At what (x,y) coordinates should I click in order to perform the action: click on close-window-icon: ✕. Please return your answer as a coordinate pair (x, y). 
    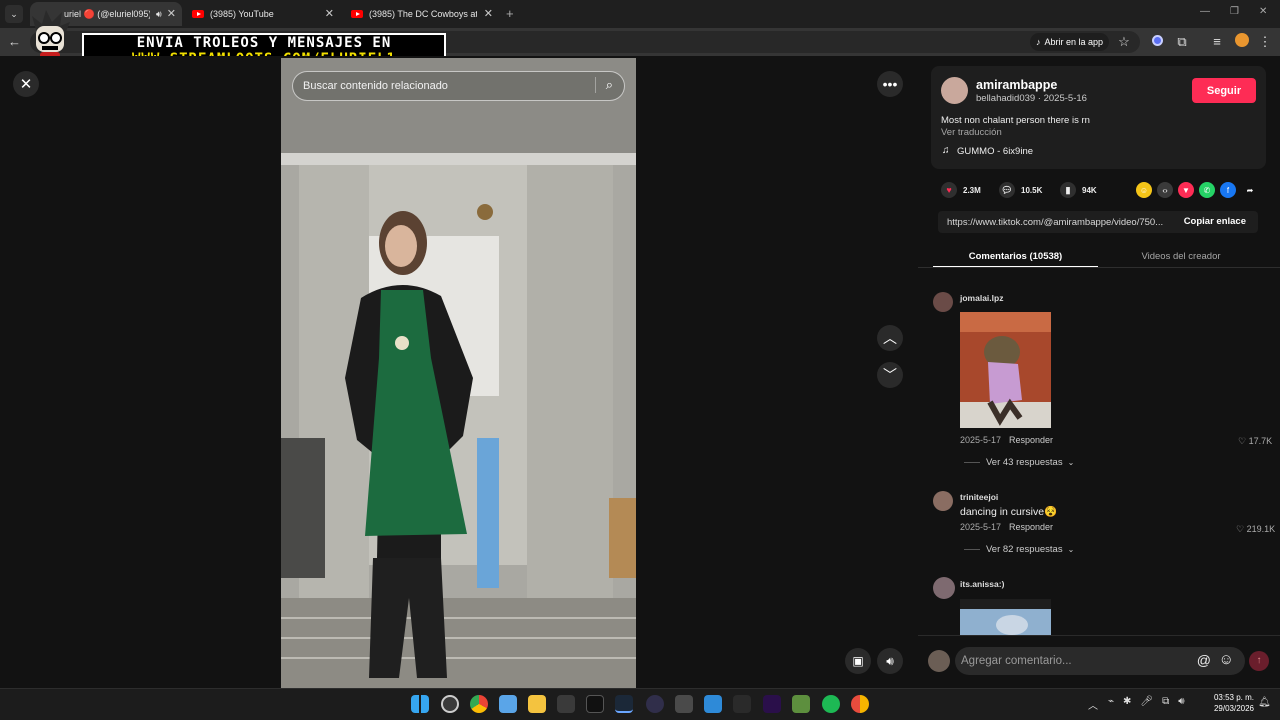
    Looking at the image, I should click on (1263, 11).